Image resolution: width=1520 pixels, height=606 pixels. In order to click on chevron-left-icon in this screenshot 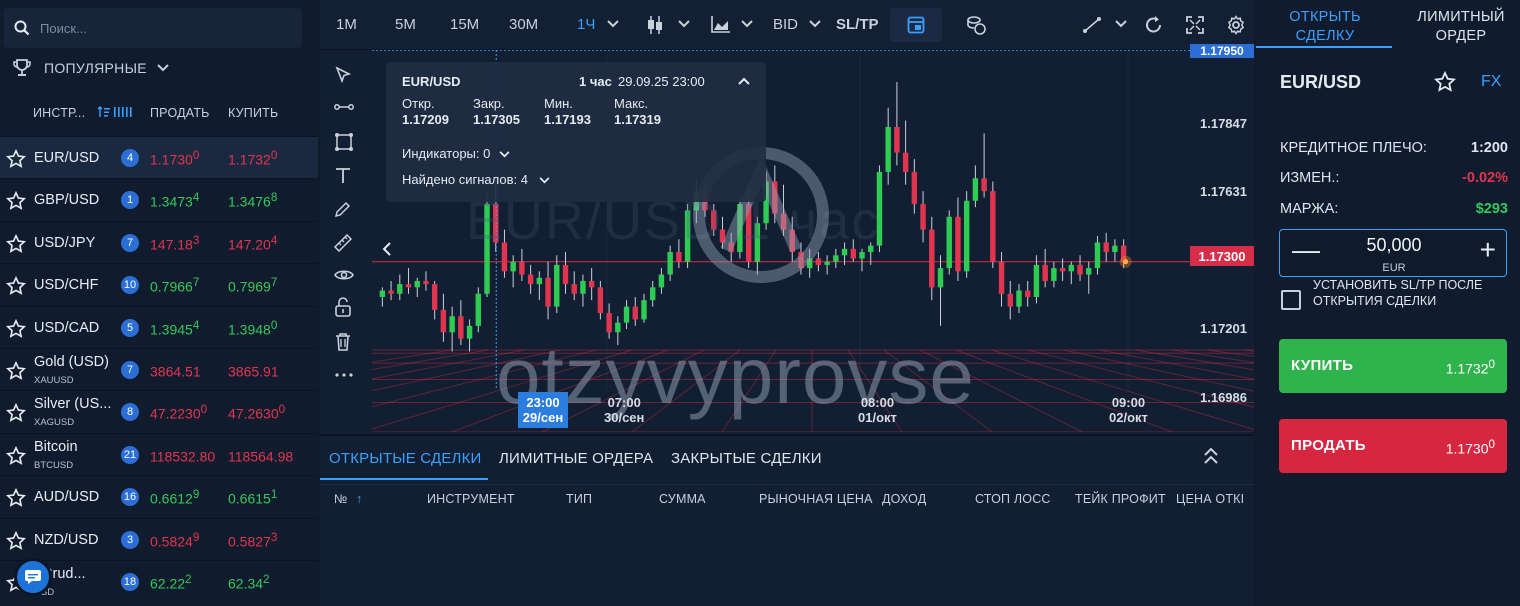, I will do `click(387, 249)`.